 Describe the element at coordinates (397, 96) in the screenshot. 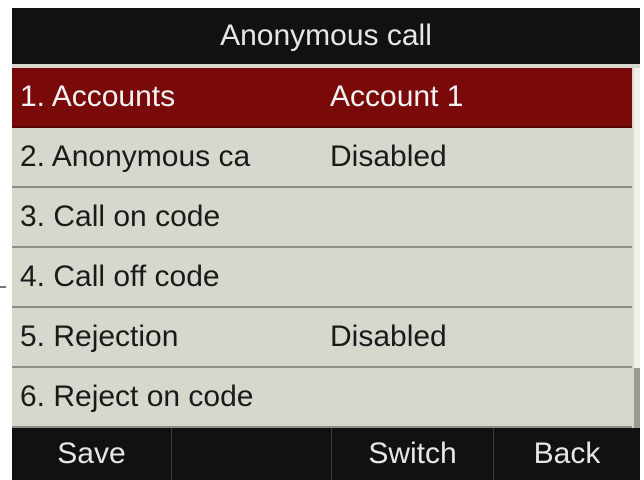

I see `list-item-value: Account 1` at that location.